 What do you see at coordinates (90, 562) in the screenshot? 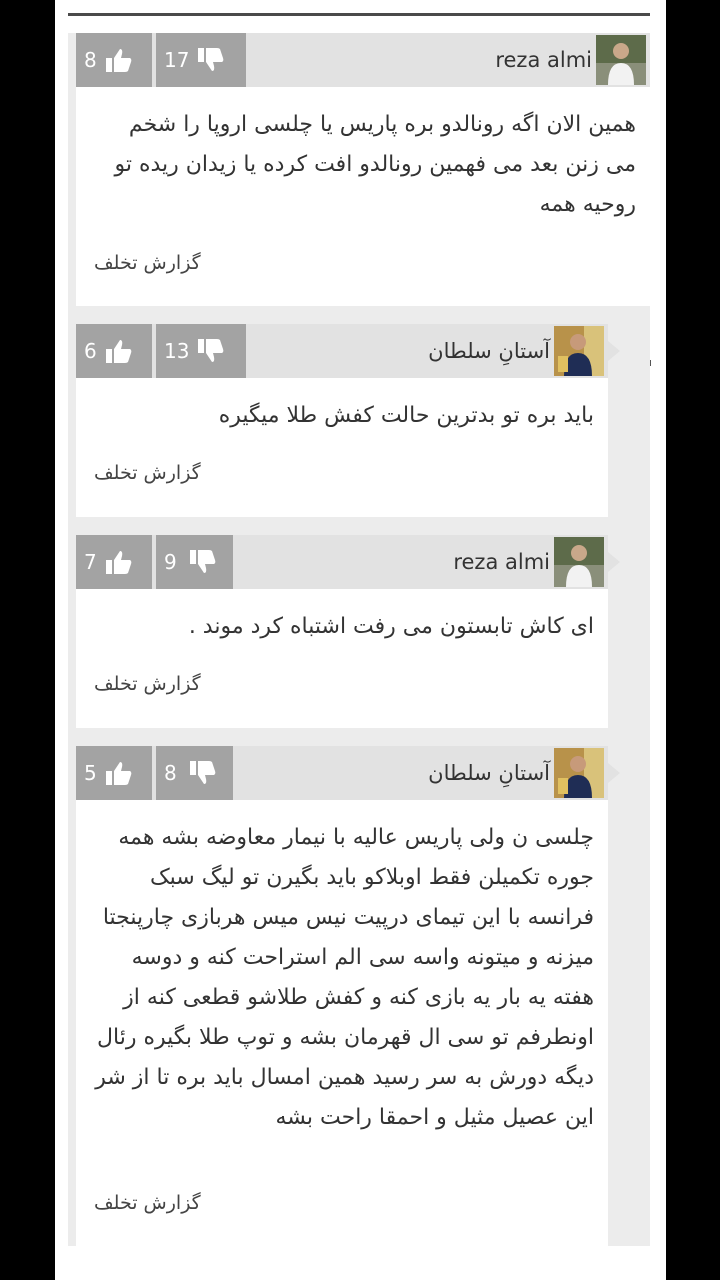
I see `like-count: 7` at bounding box center [90, 562].